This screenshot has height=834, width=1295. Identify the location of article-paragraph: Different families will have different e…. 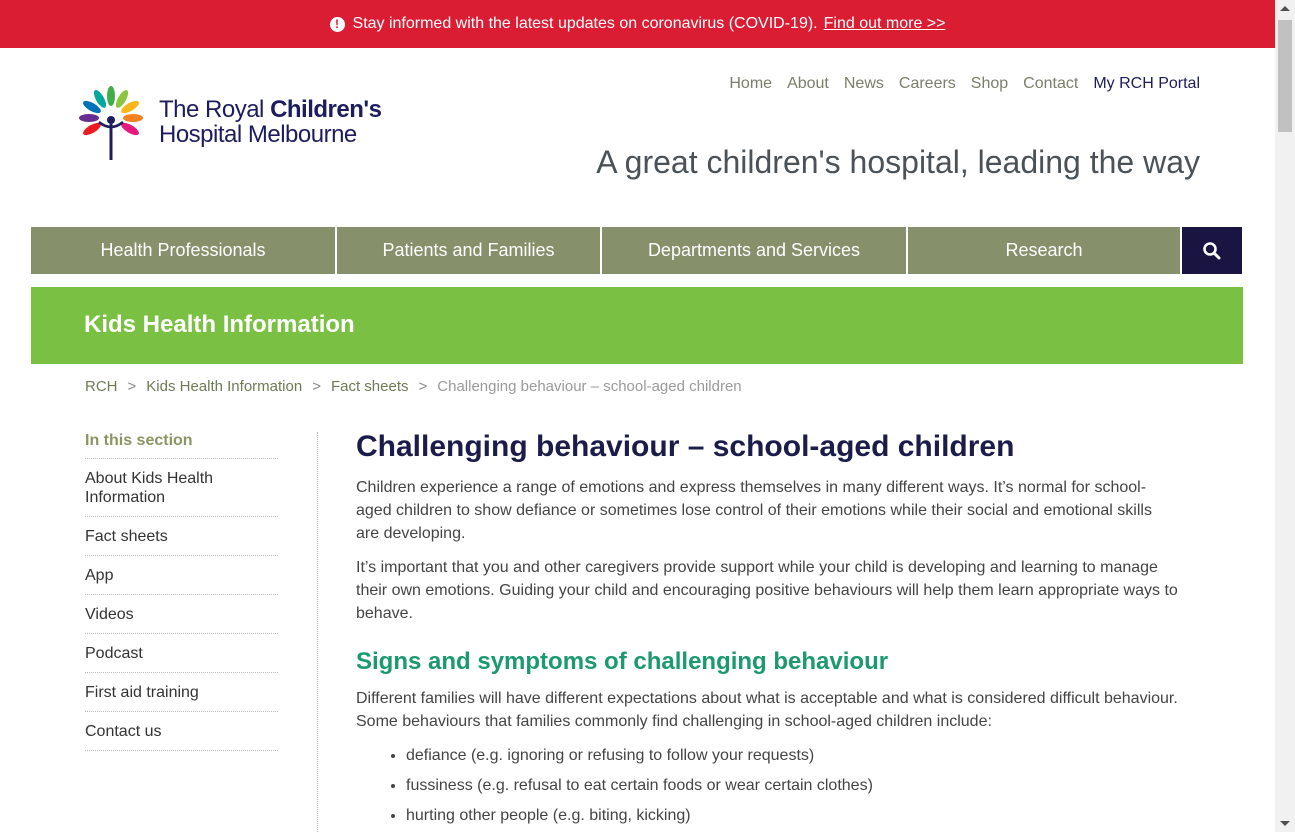
(767, 710).